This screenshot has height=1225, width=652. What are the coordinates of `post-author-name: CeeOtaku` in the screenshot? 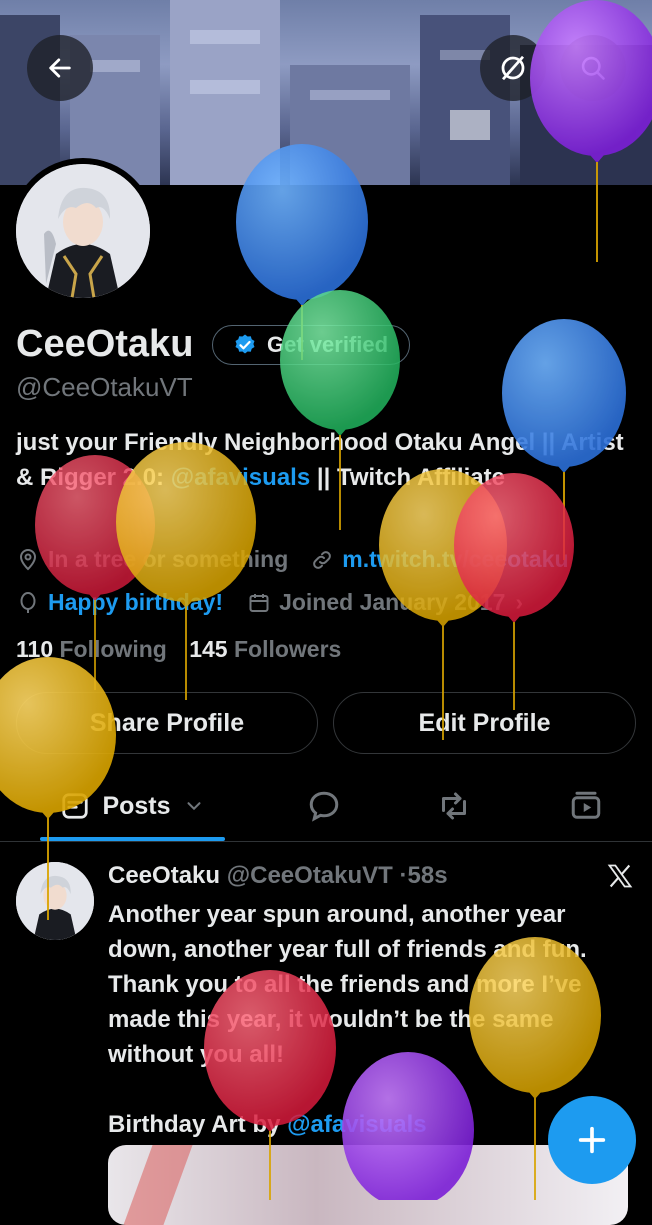 It's located at (164, 875).